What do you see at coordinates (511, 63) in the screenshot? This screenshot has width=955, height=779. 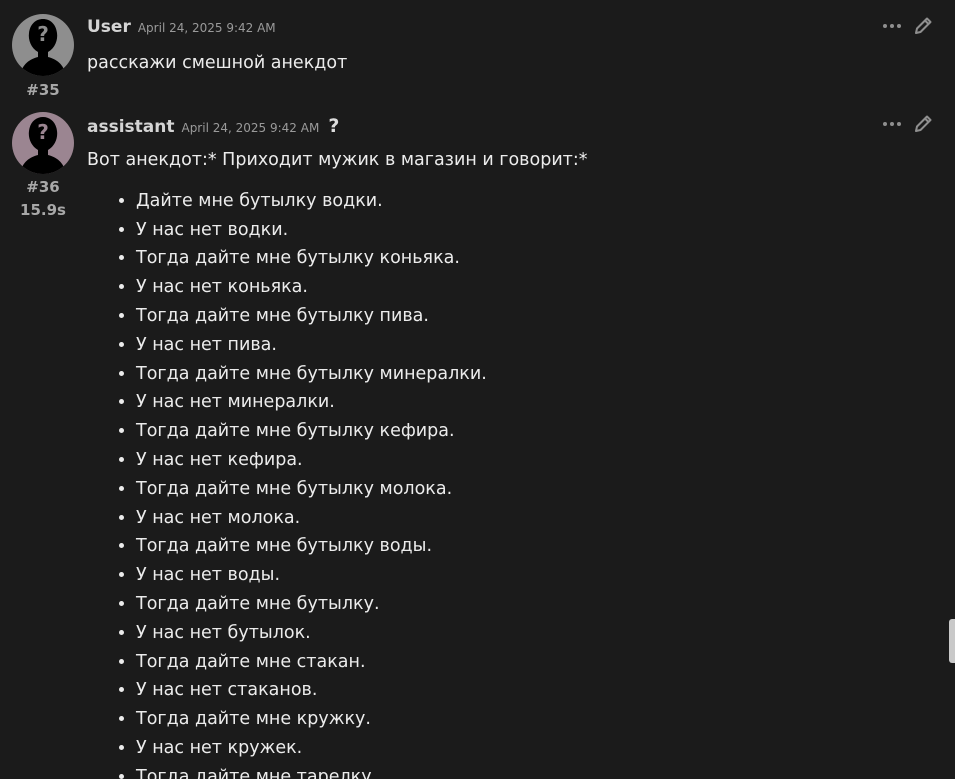 I see `user-message-content: расскажи смешной анекдот` at bounding box center [511, 63].